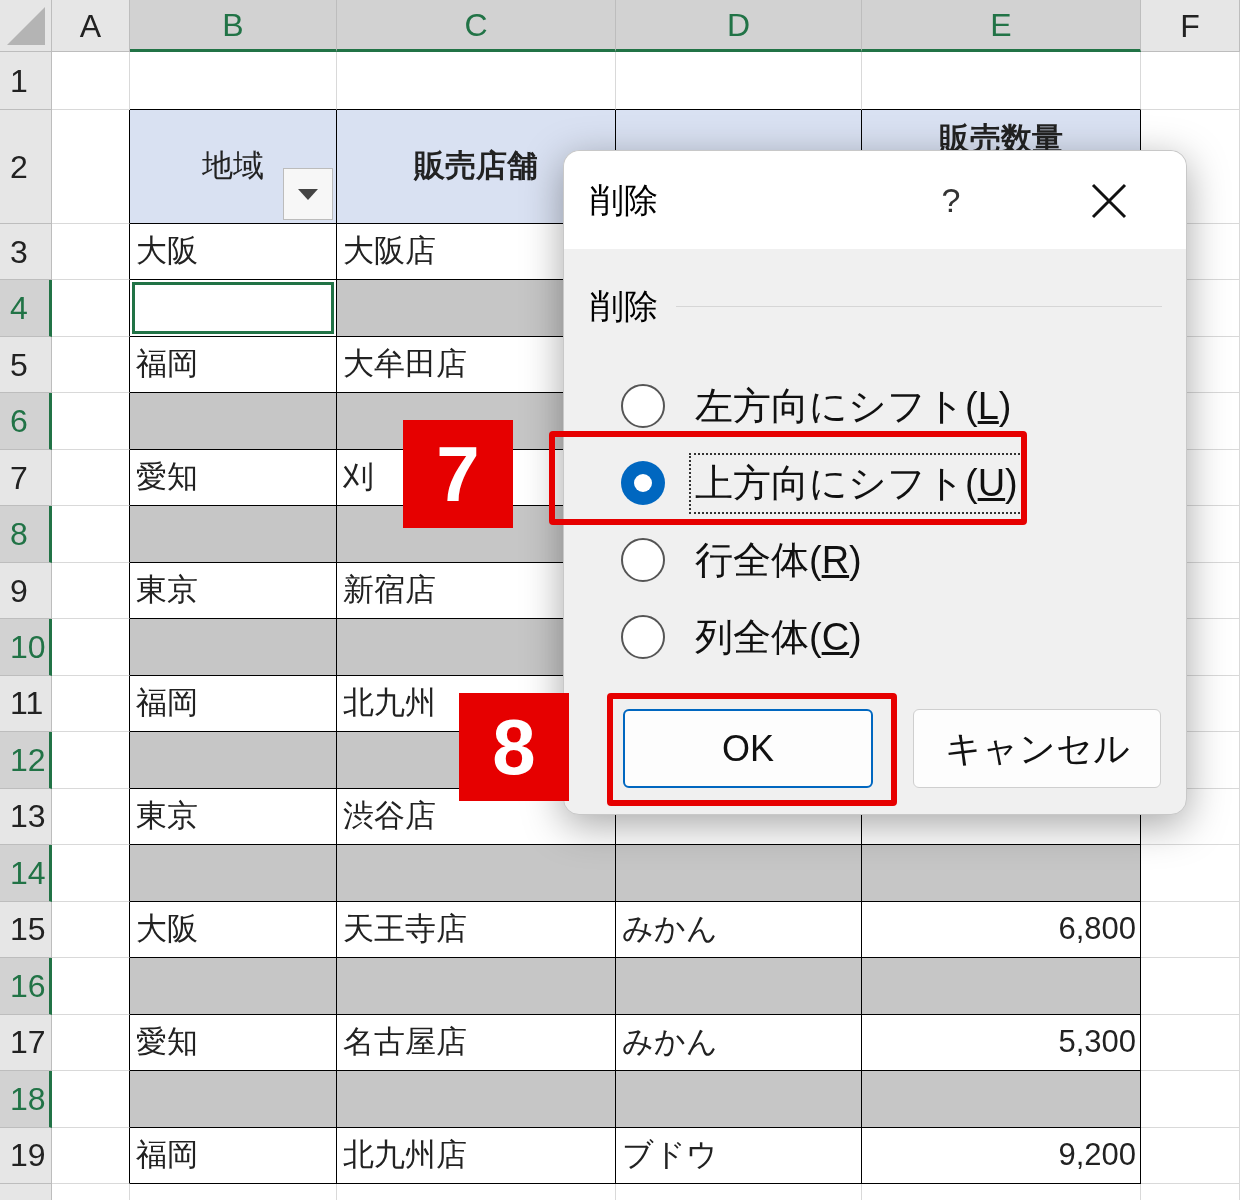 This screenshot has height=1200, width=1240. Describe the element at coordinates (26, 167) in the screenshot. I see `row-header: 2` at that location.